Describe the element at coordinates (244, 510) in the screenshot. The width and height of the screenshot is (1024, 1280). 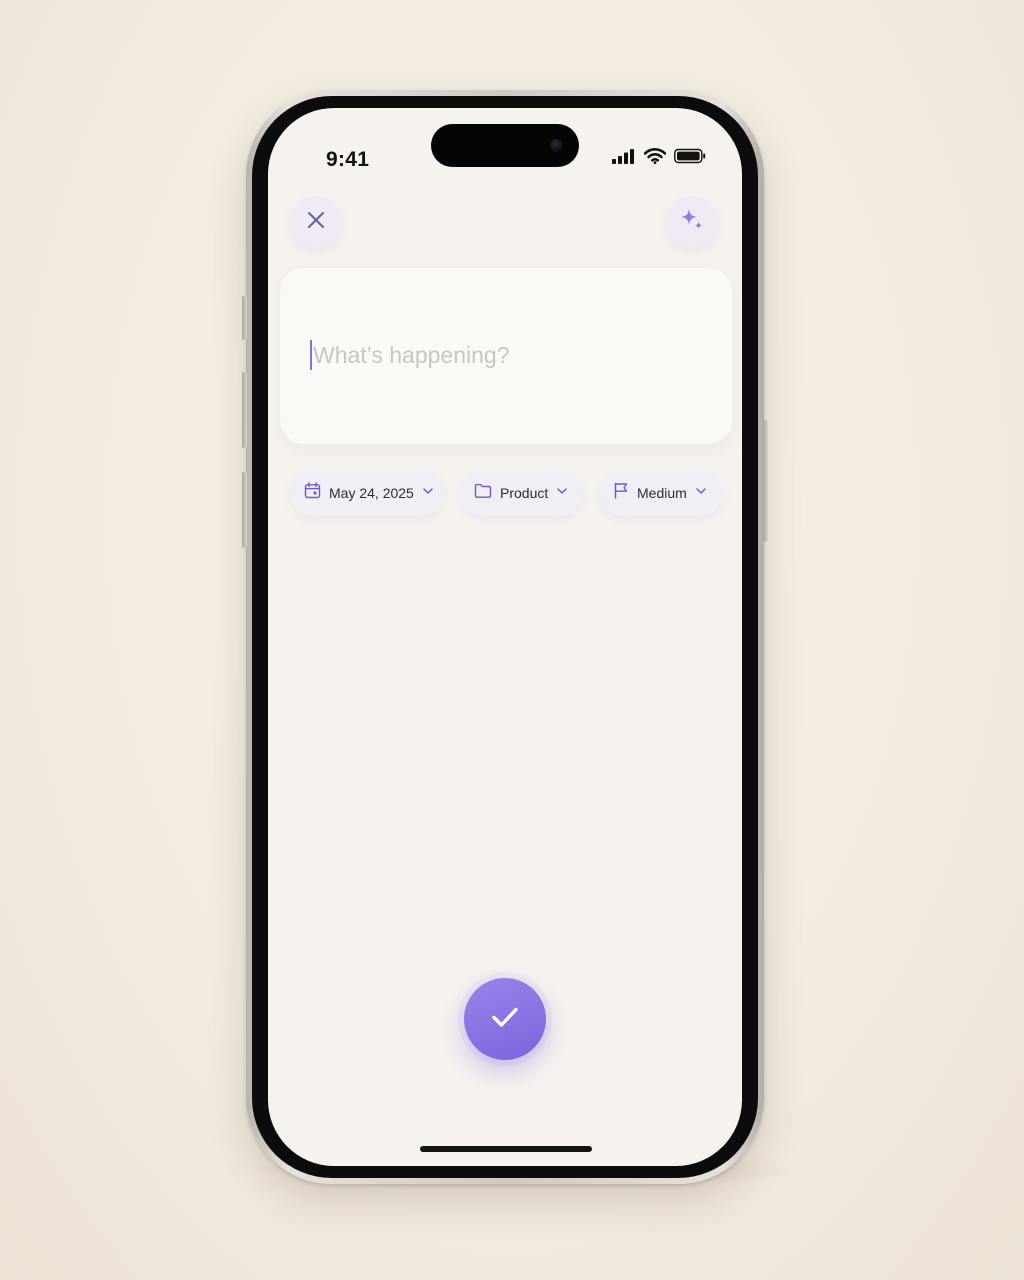
I see `volume-down-button` at that location.